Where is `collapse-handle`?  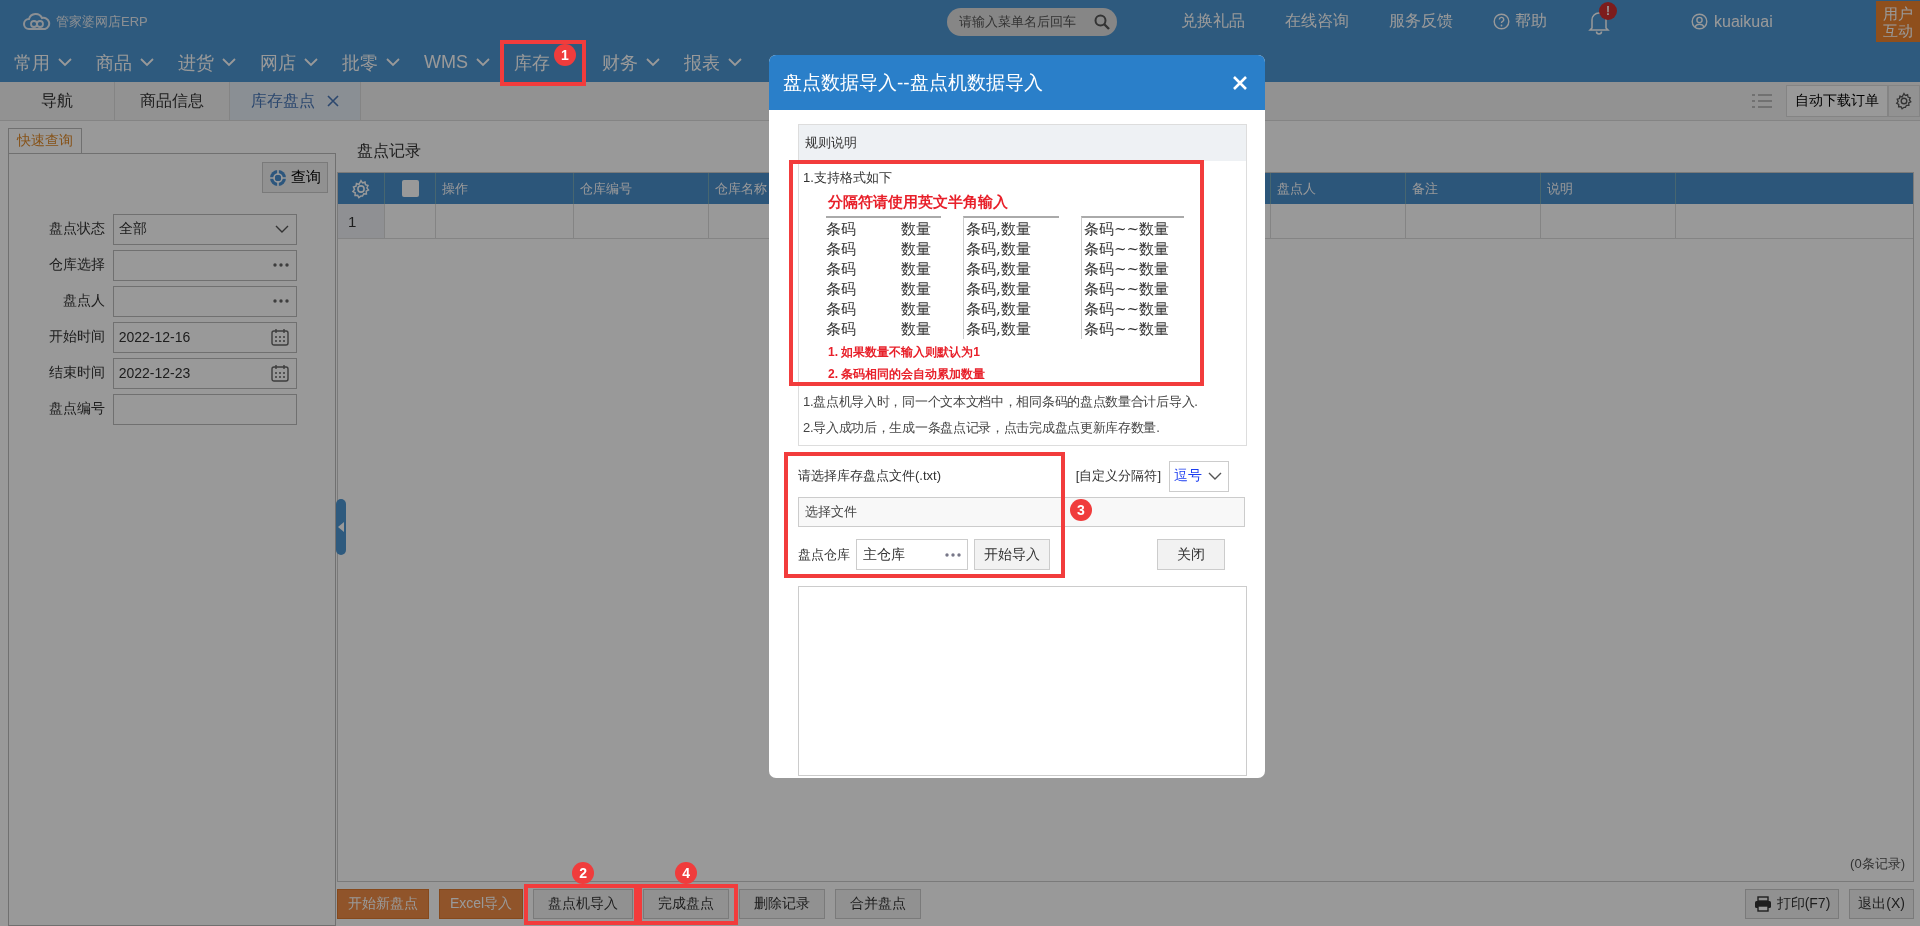
collapse-handle is located at coordinates (341, 527).